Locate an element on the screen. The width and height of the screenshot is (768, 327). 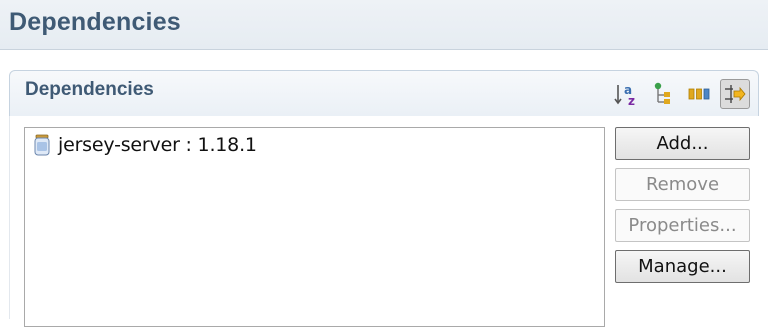
remove-button: Remove is located at coordinates (682, 184).